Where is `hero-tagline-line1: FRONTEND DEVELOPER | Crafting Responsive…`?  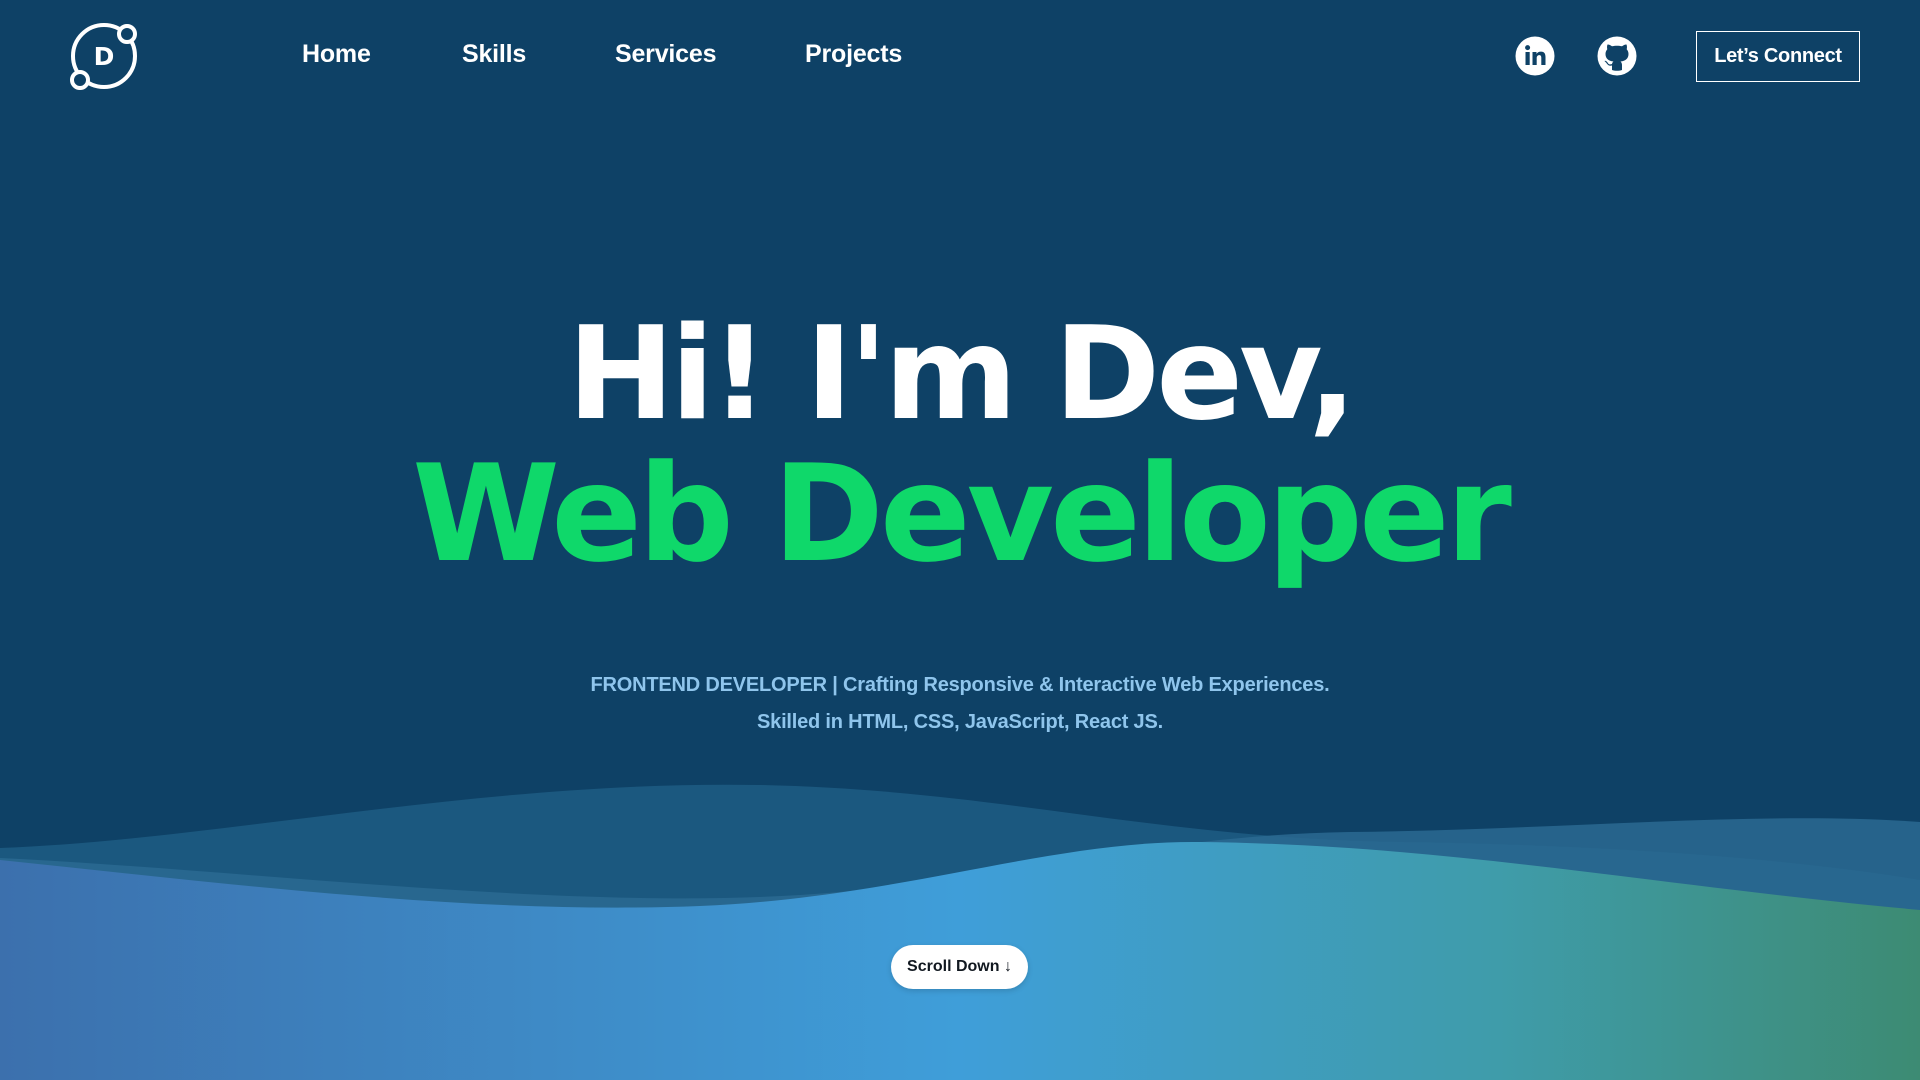 hero-tagline-line1: FRONTEND DEVELOPER | Crafting Responsive… is located at coordinates (960, 685).